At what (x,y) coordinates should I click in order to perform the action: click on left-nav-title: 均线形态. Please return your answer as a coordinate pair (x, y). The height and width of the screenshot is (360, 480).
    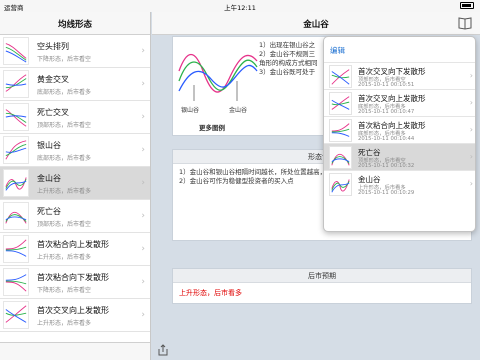
    Looking at the image, I should click on (74, 25).